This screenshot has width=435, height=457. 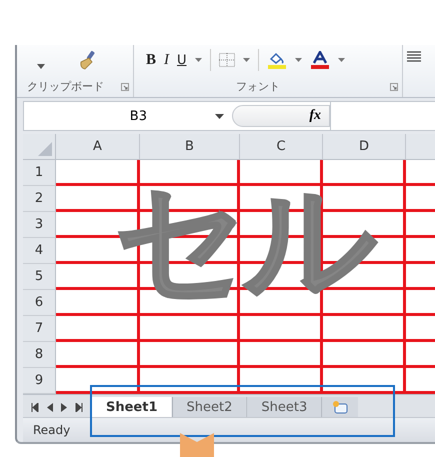 What do you see at coordinates (284, 407) in the screenshot?
I see `sheet-tab: Sheet3` at bounding box center [284, 407].